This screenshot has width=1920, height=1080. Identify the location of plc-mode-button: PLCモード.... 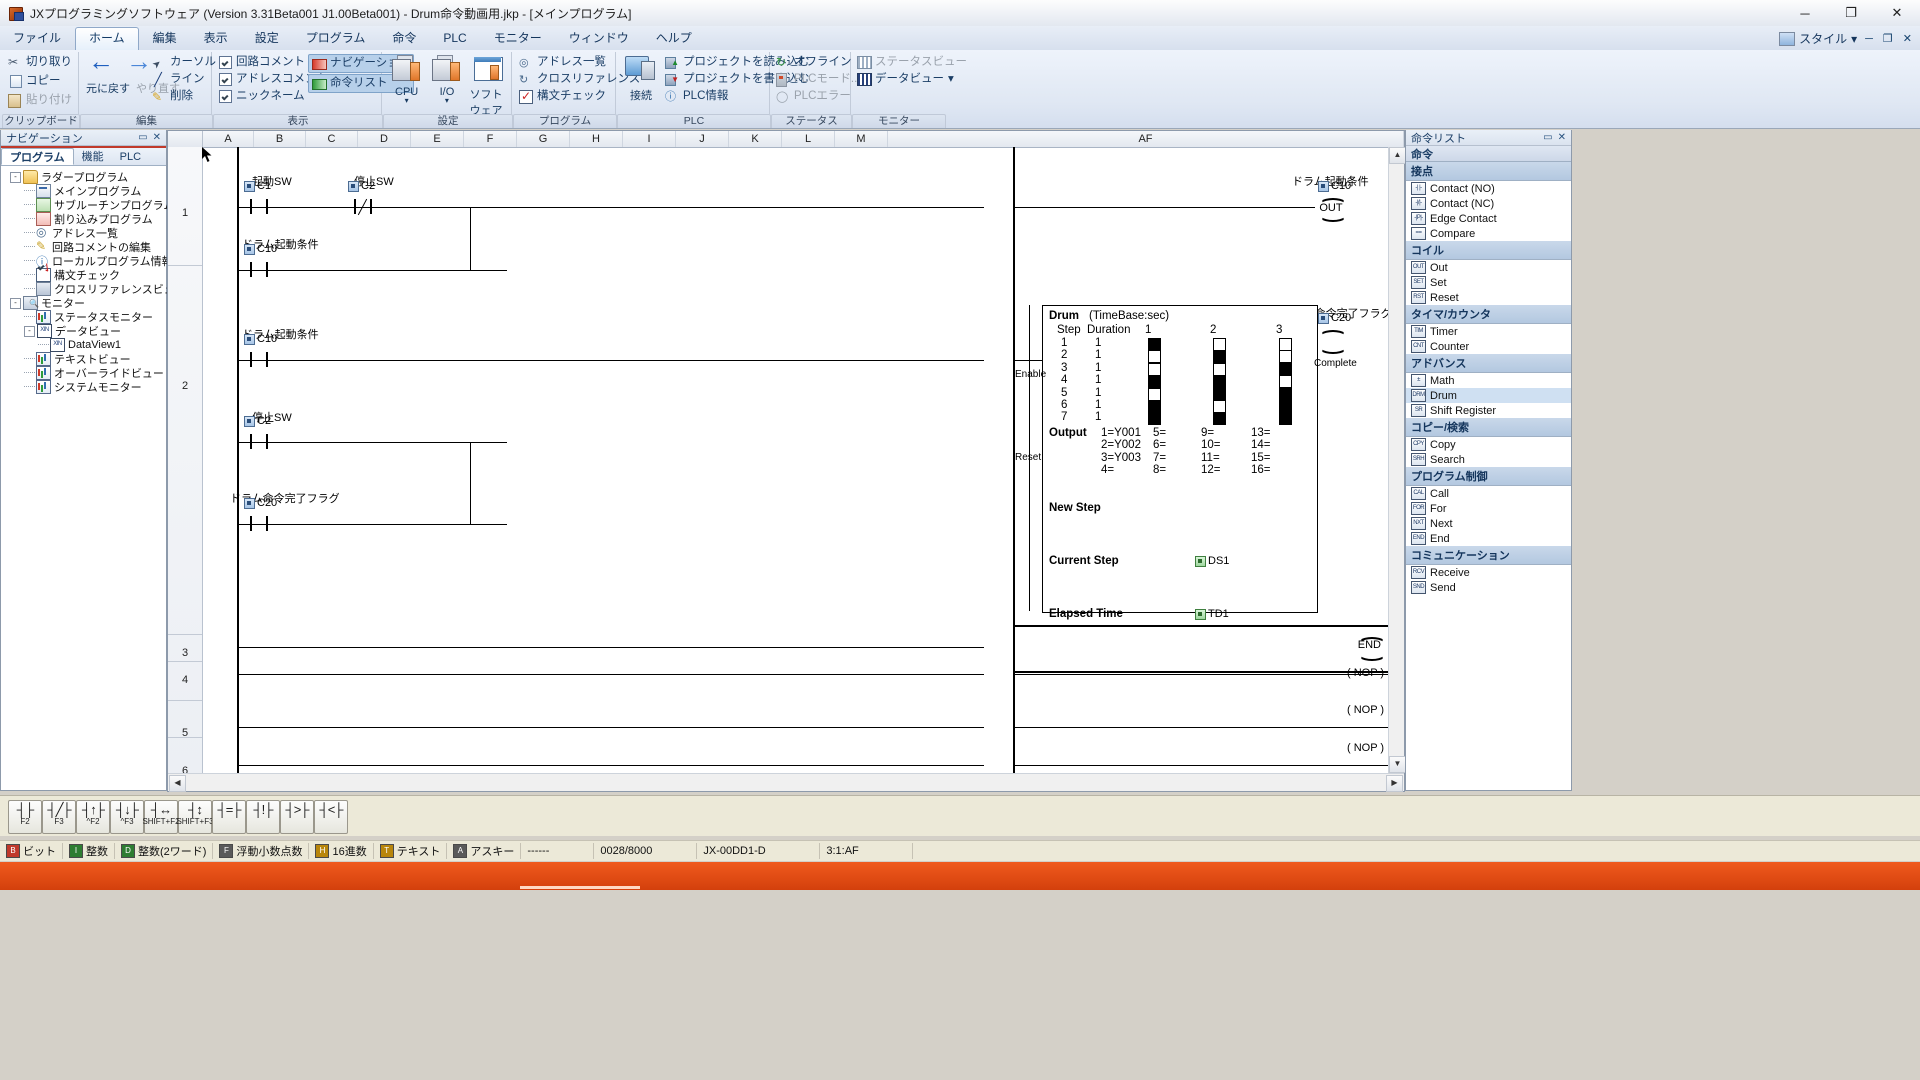
(818, 79).